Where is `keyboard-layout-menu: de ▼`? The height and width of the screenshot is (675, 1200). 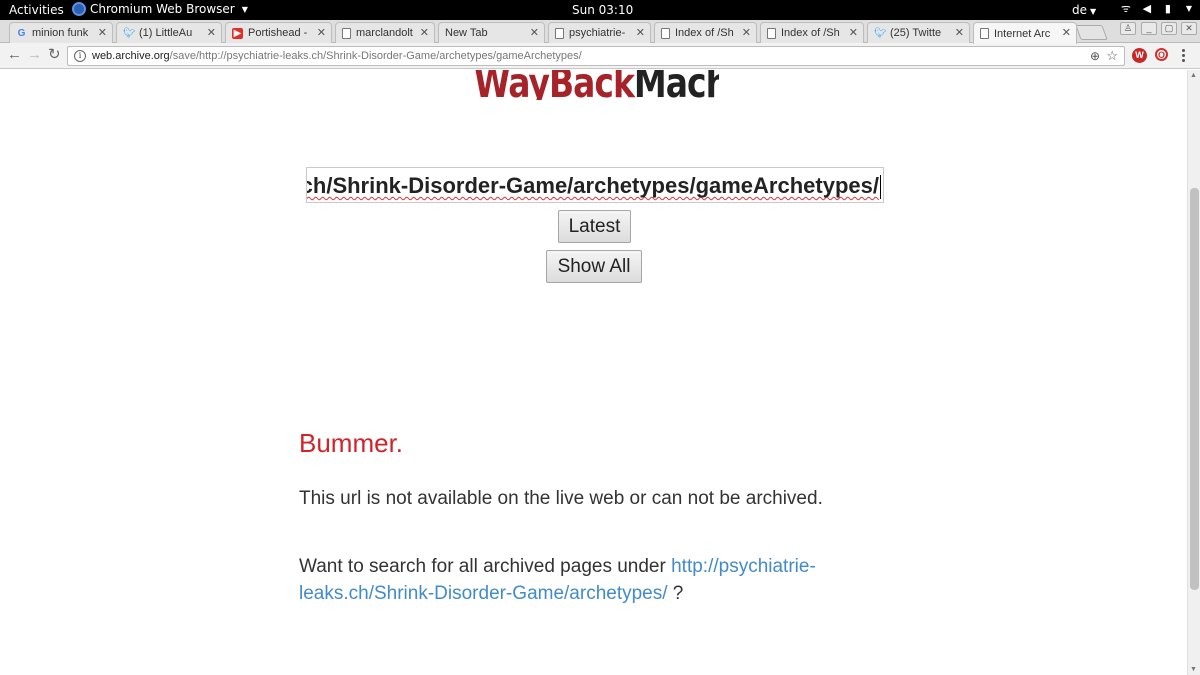 keyboard-layout-menu: de ▼ is located at coordinates (1084, 10).